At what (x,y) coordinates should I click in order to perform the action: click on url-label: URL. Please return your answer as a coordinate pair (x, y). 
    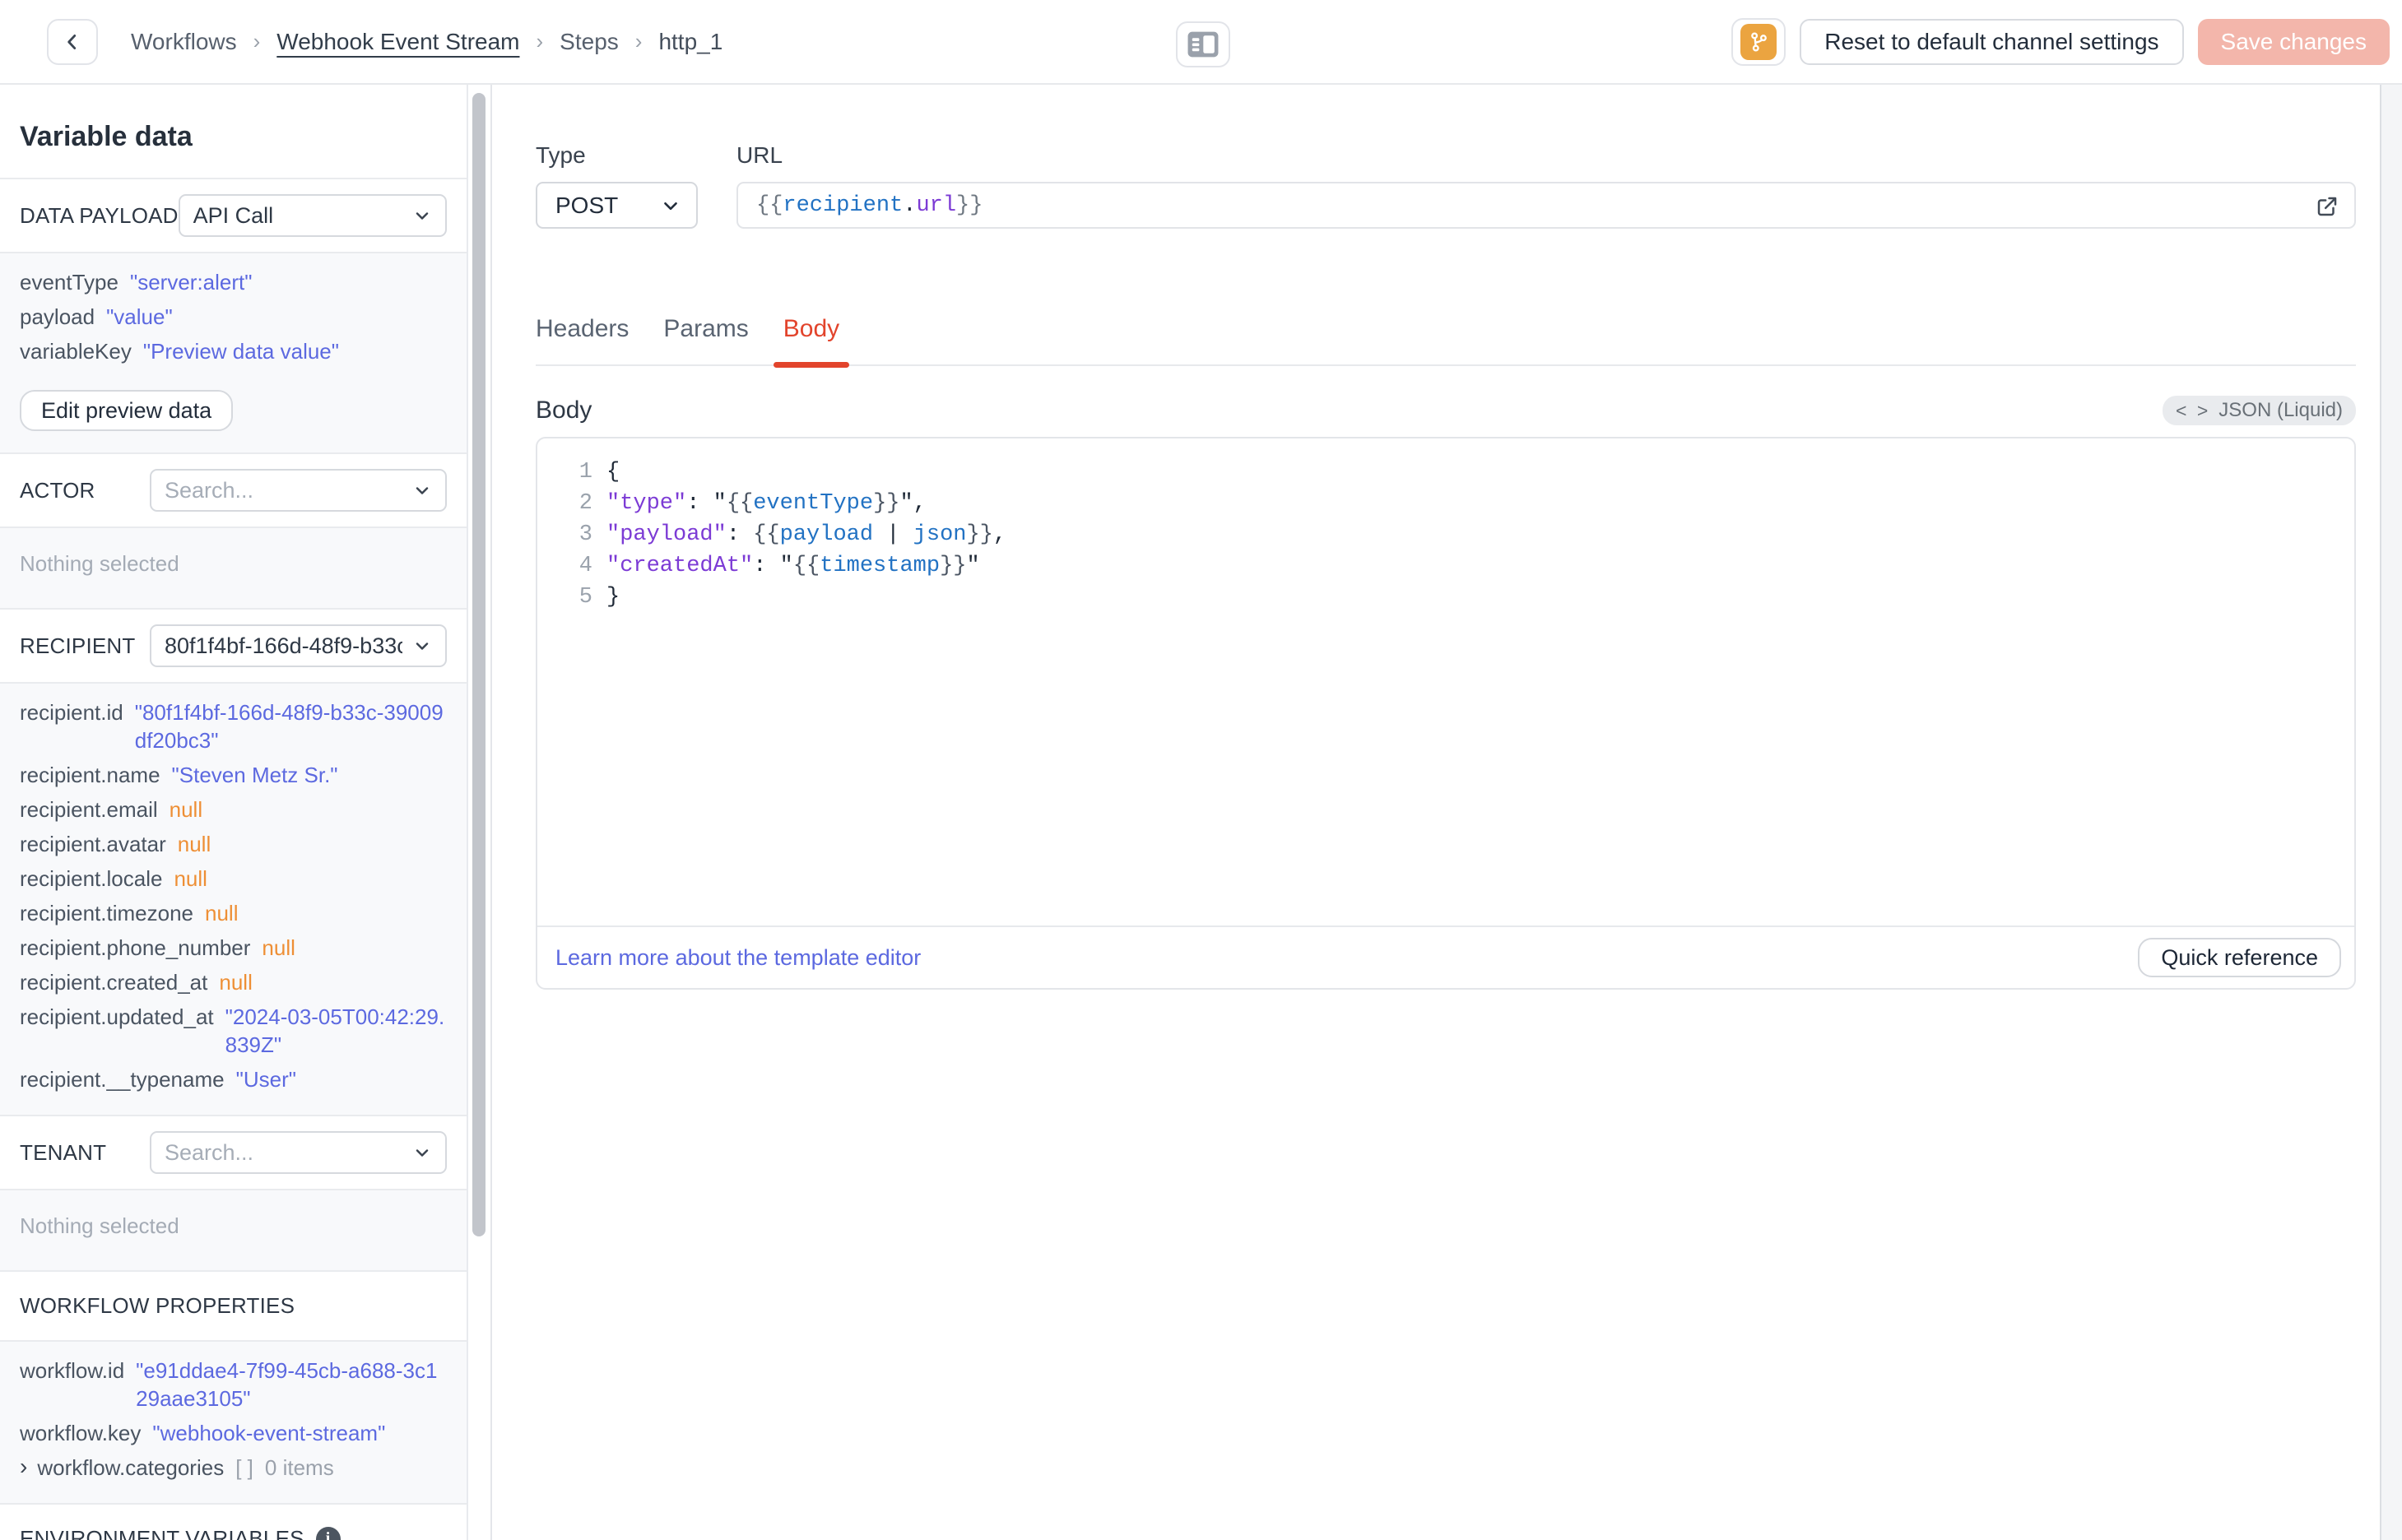
    Looking at the image, I should click on (759, 155).